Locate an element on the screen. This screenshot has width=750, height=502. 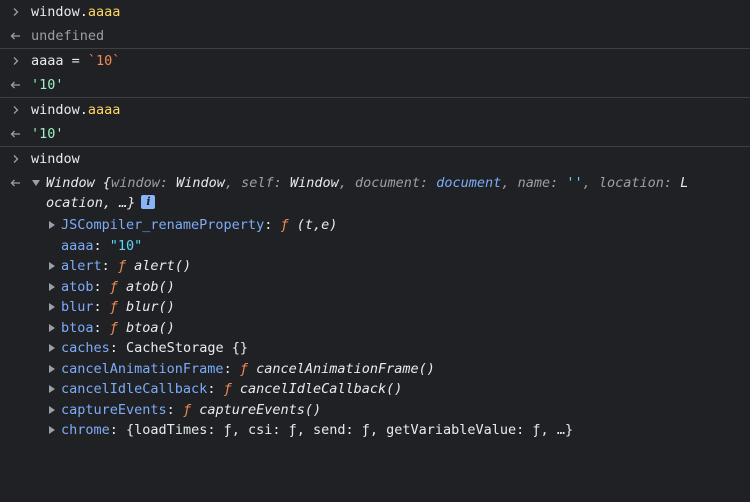
info-icon: i is located at coordinates (148, 202).